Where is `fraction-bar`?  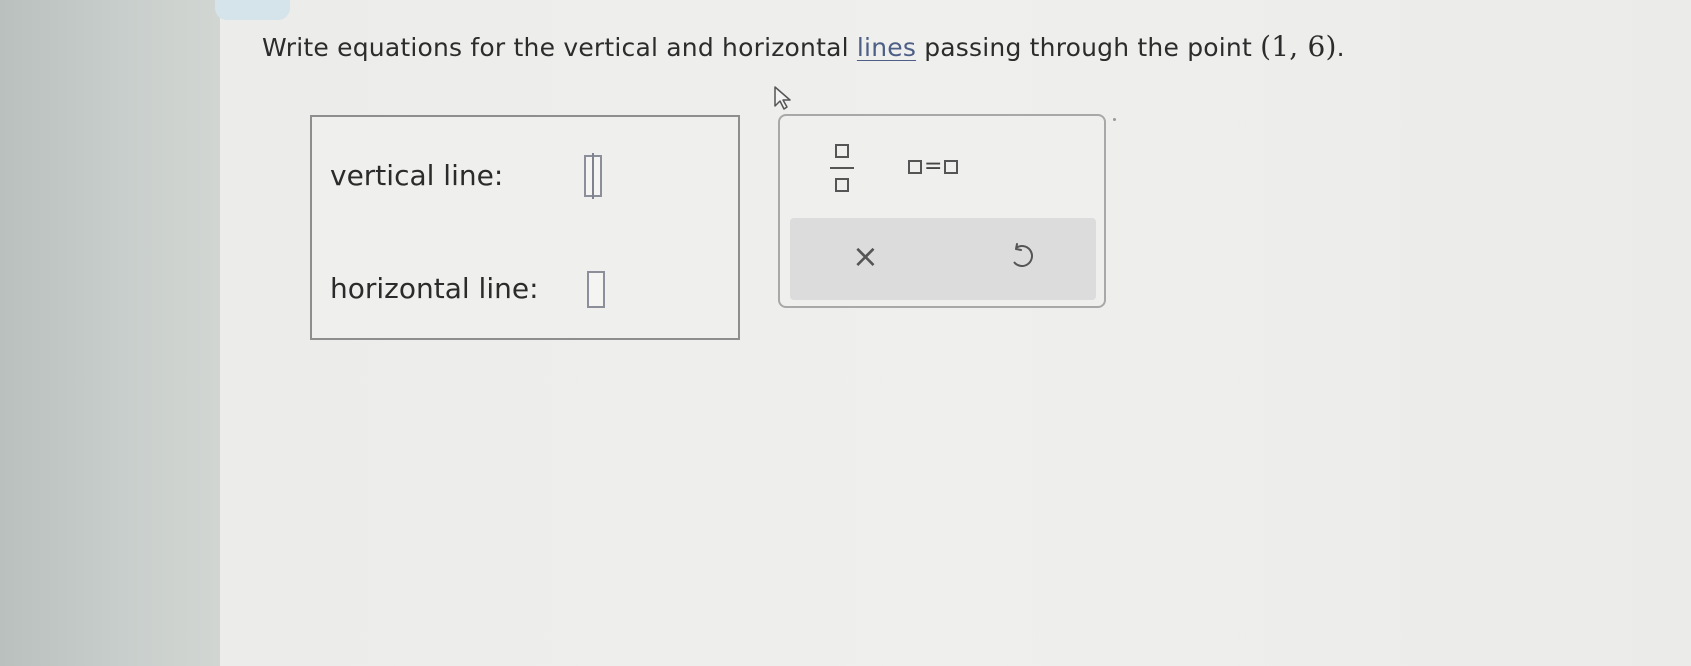 fraction-bar is located at coordinates (842, 168).